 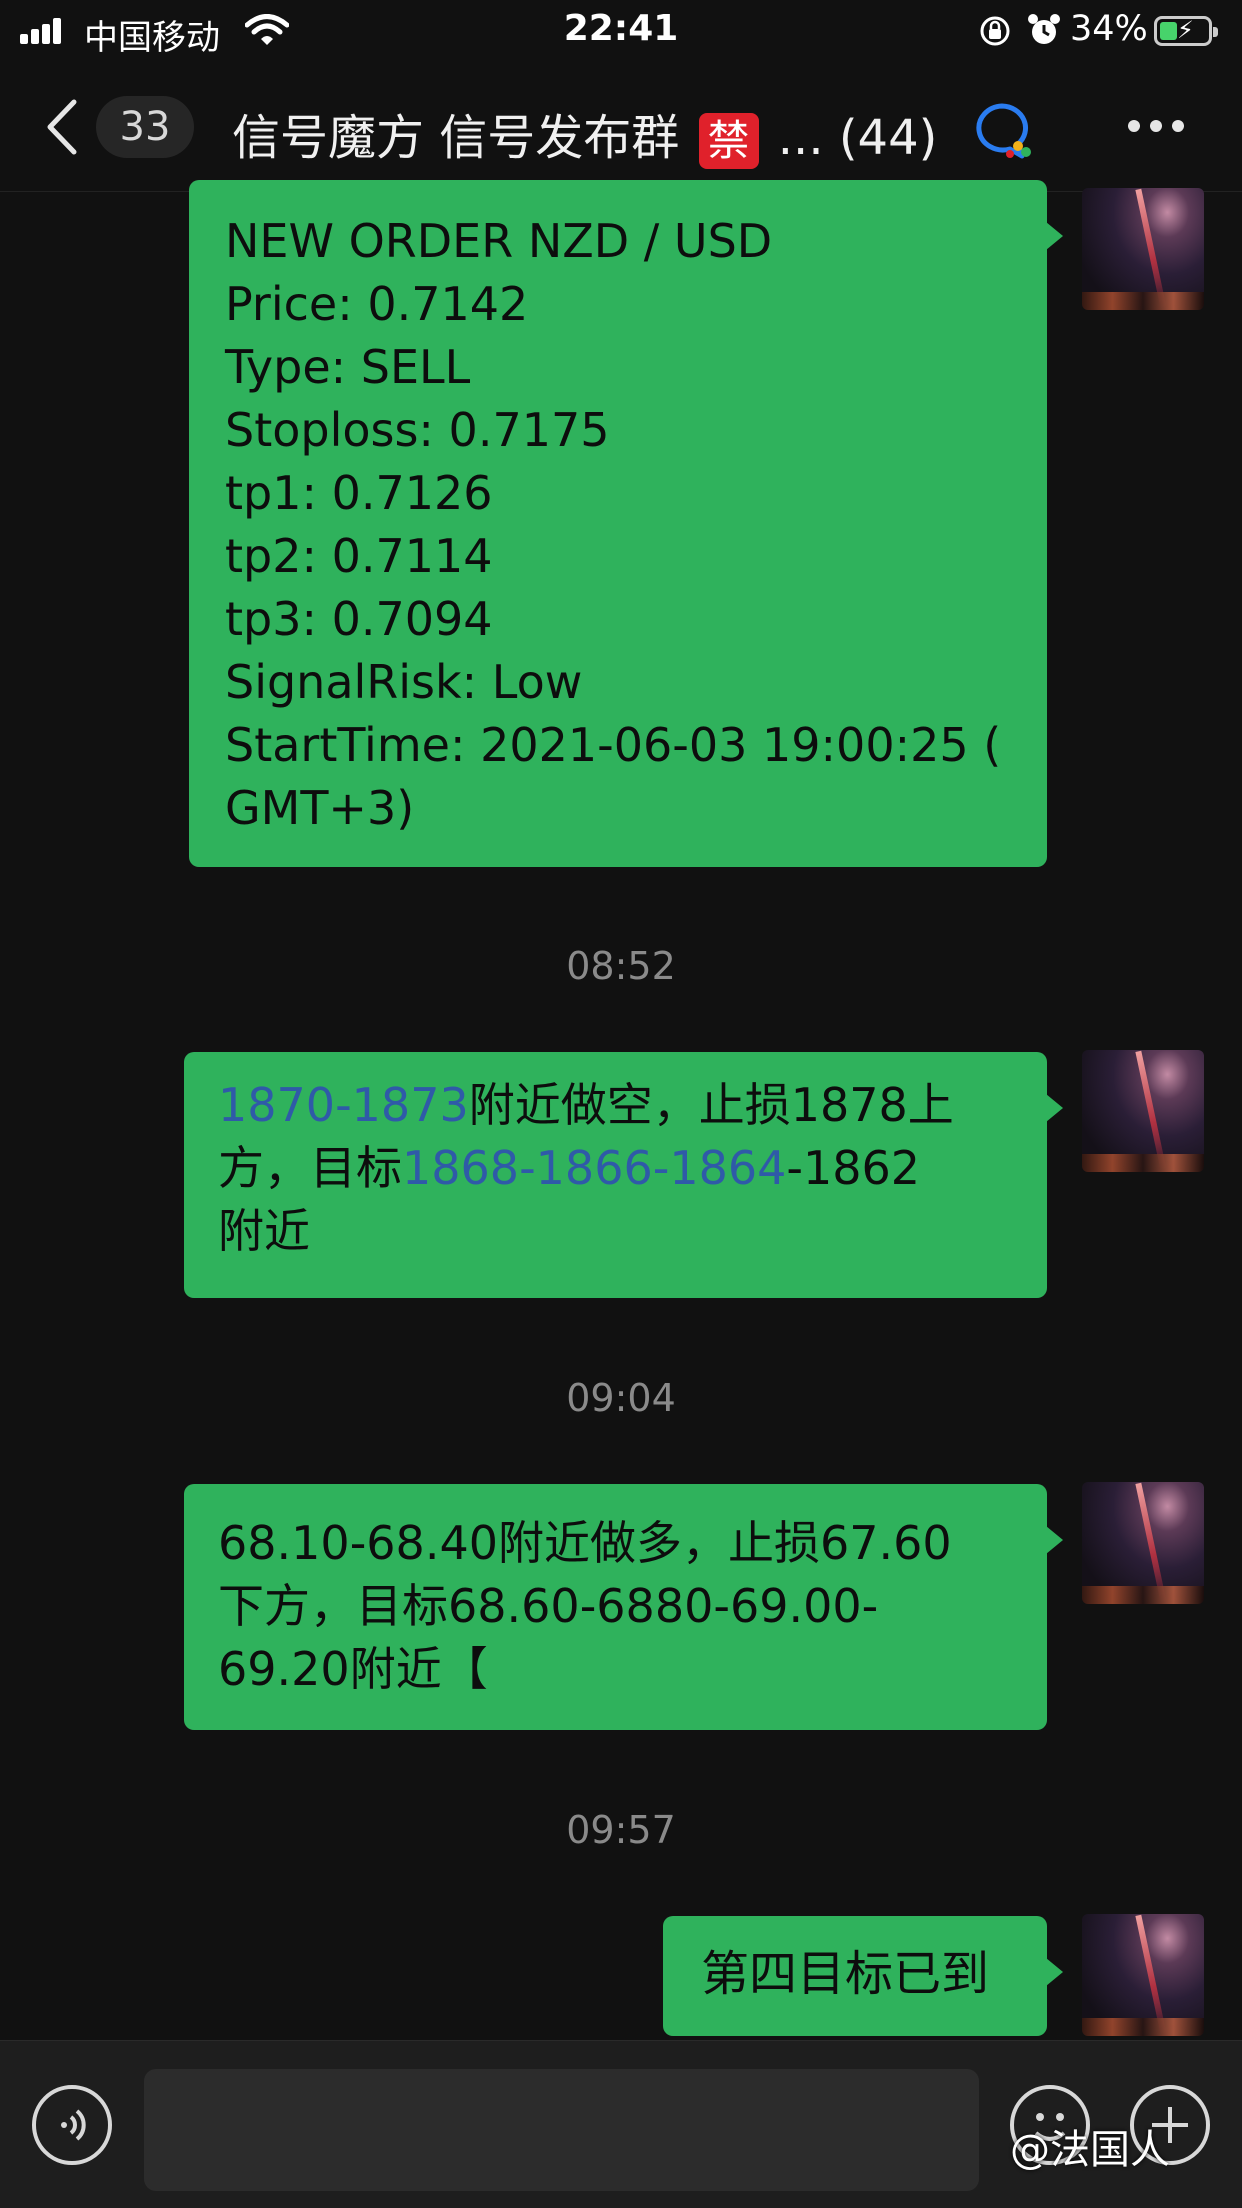 I want to click on message-line: StartTime: 2021-06-03 19:00:25 (, so click(x=613, y=745).